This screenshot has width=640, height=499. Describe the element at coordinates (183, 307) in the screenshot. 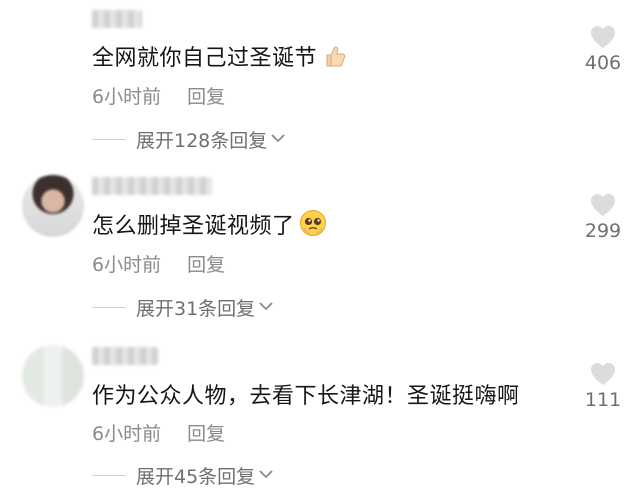

I see `expand-replies-button: 展开31条回复` at that location.